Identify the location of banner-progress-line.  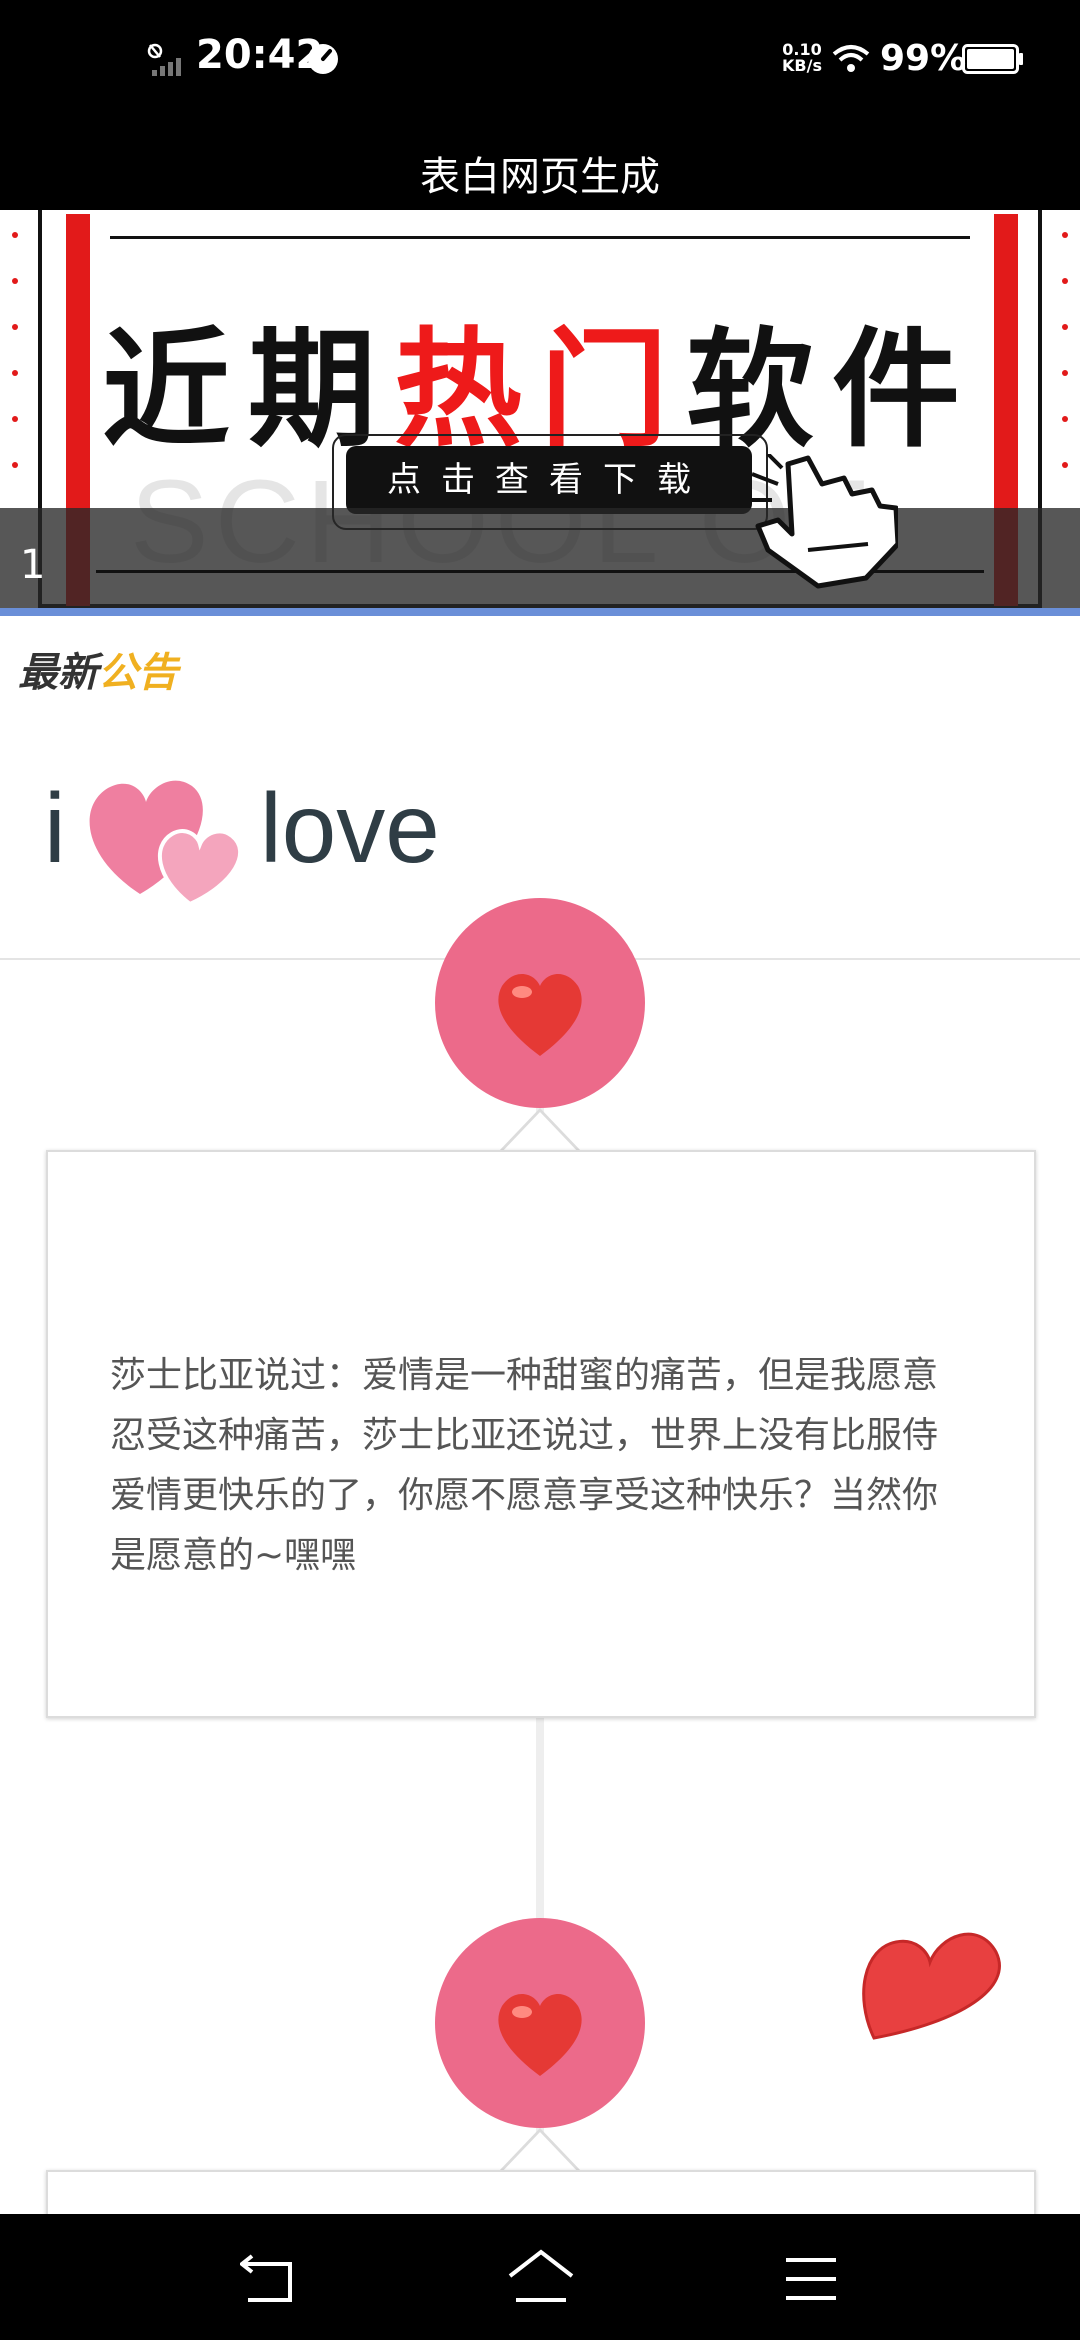
(540, 612).